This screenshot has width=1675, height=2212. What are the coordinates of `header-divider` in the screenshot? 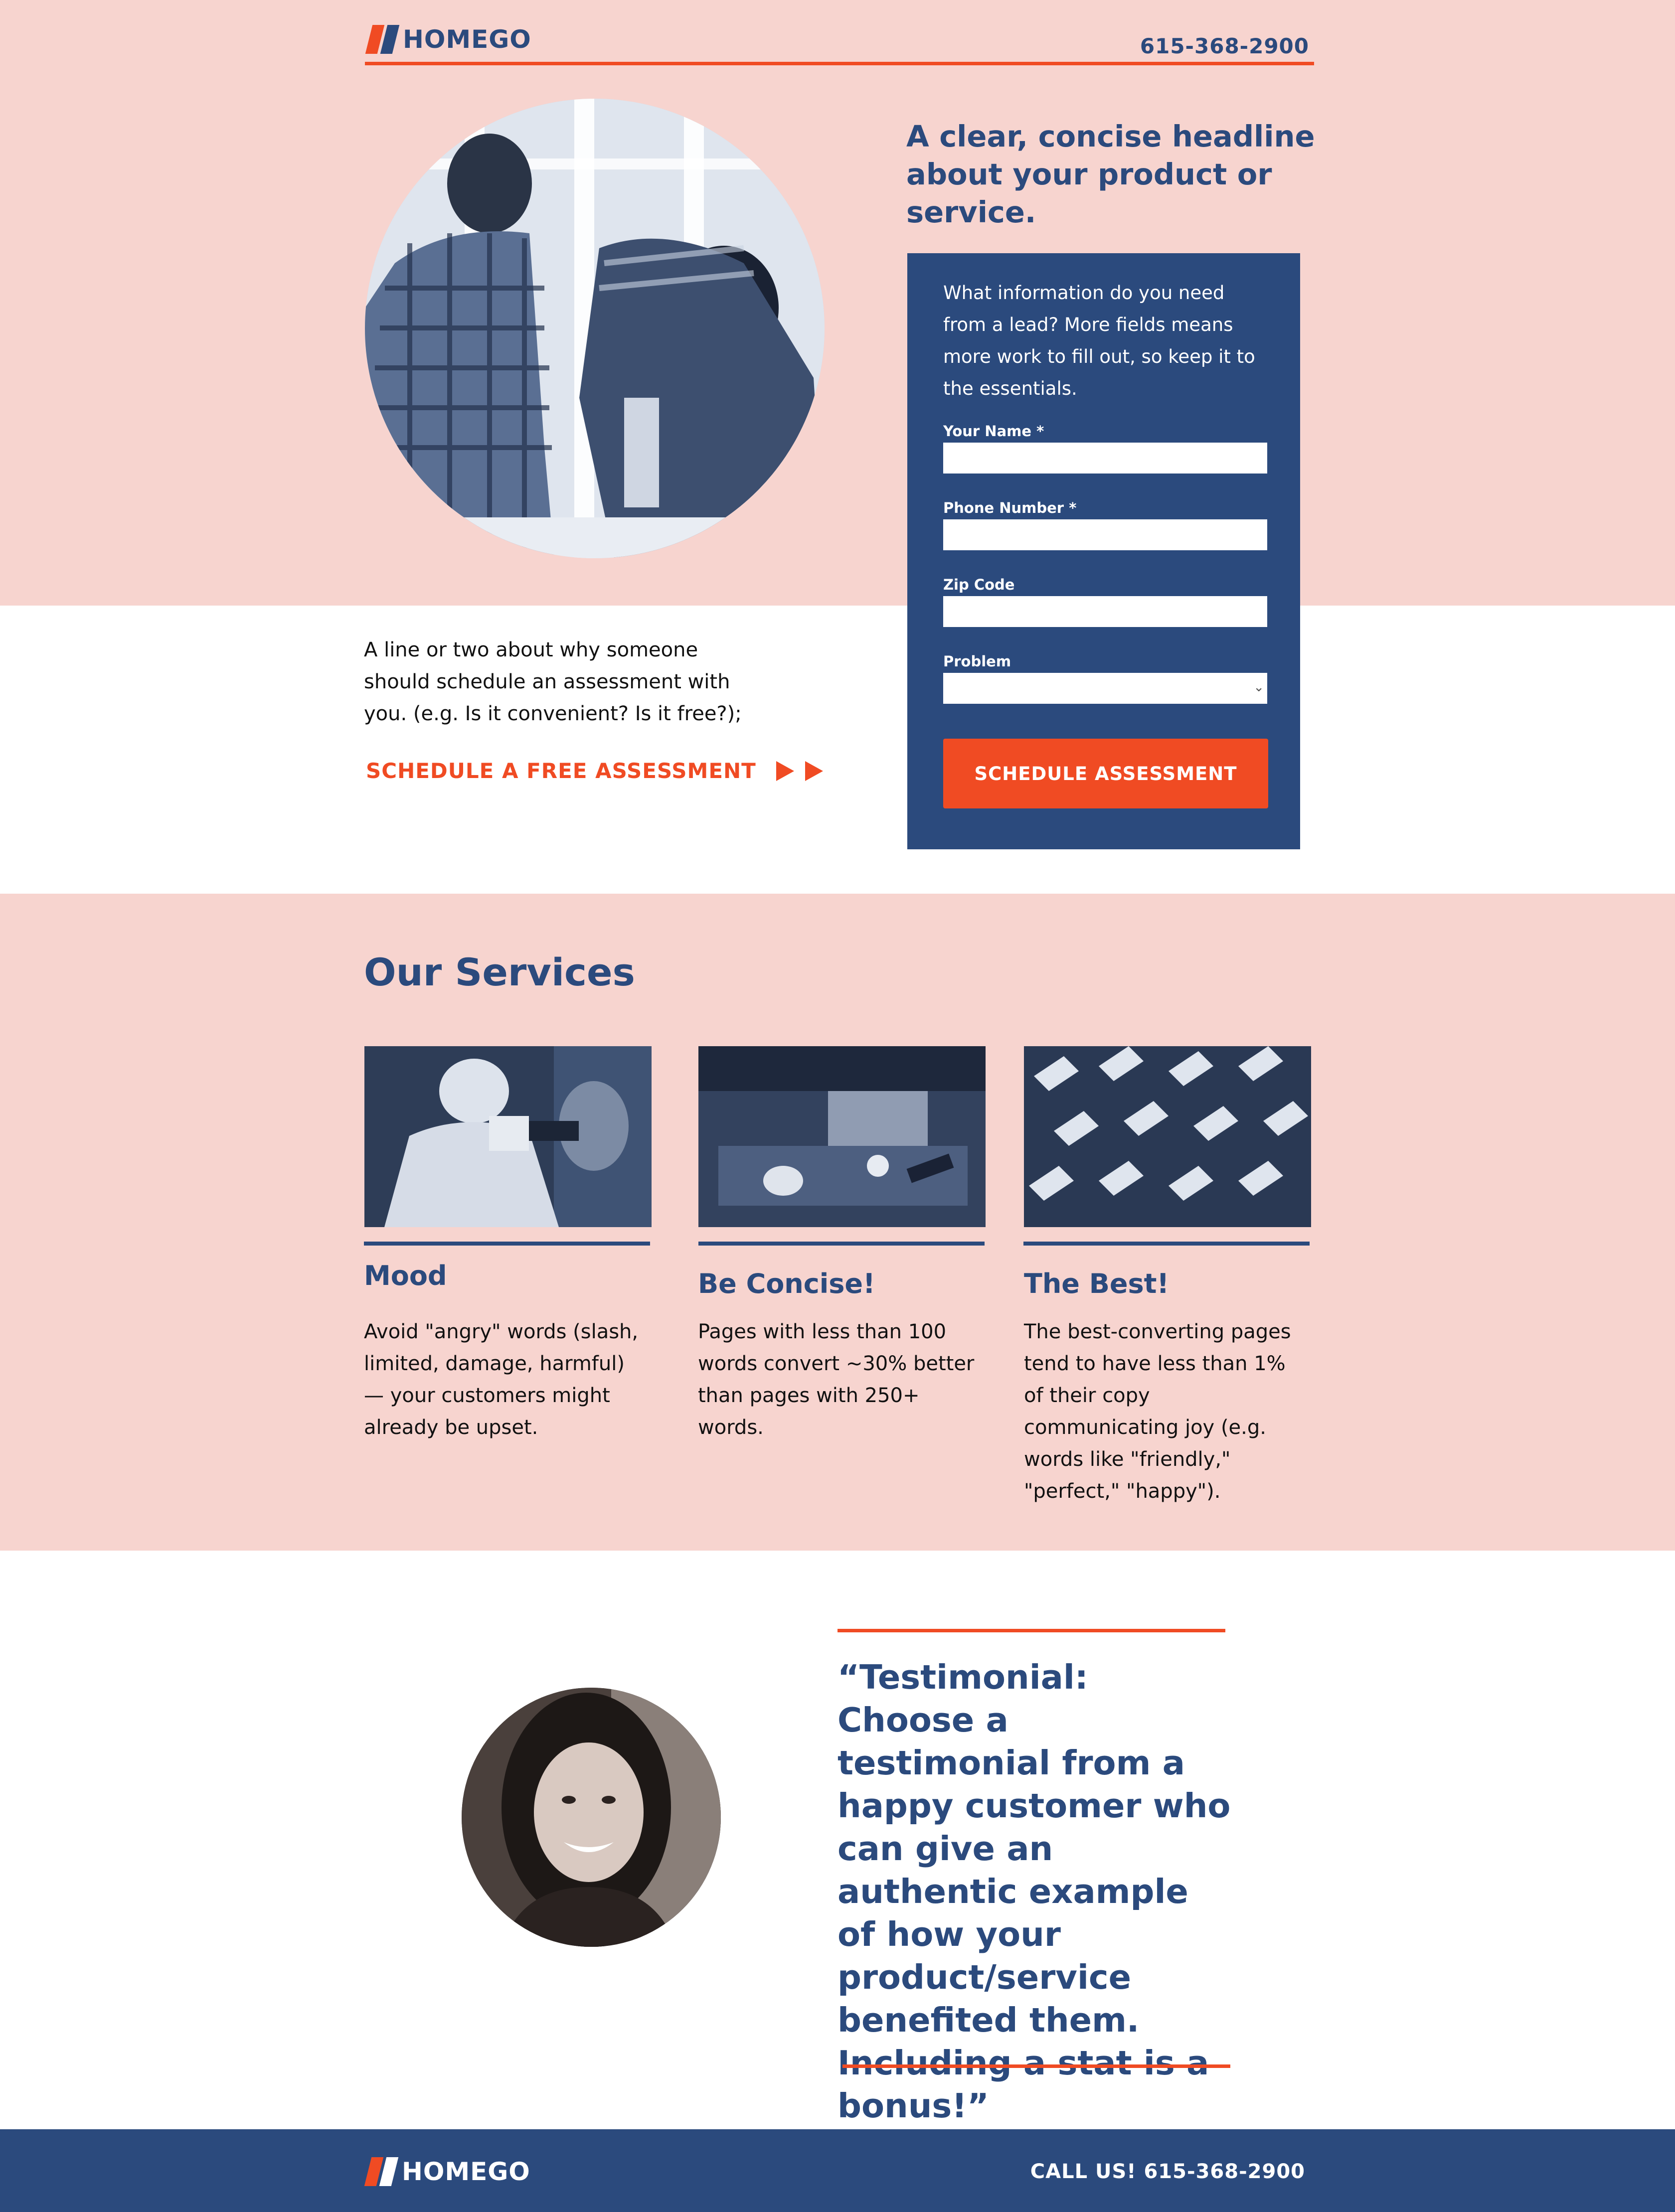 It's located at (839, 64).